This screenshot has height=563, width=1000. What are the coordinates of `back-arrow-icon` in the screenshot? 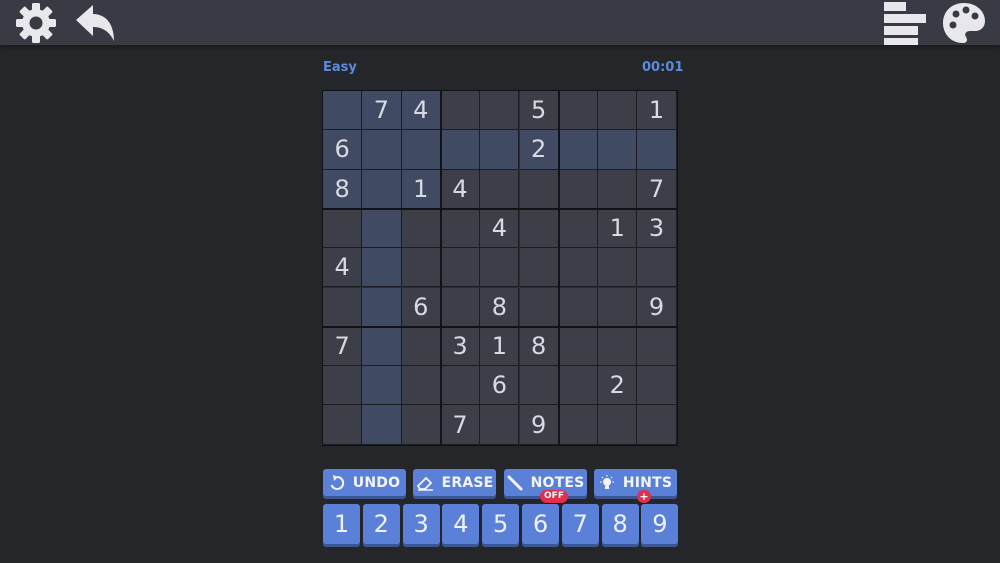 It's located at (95, 23).